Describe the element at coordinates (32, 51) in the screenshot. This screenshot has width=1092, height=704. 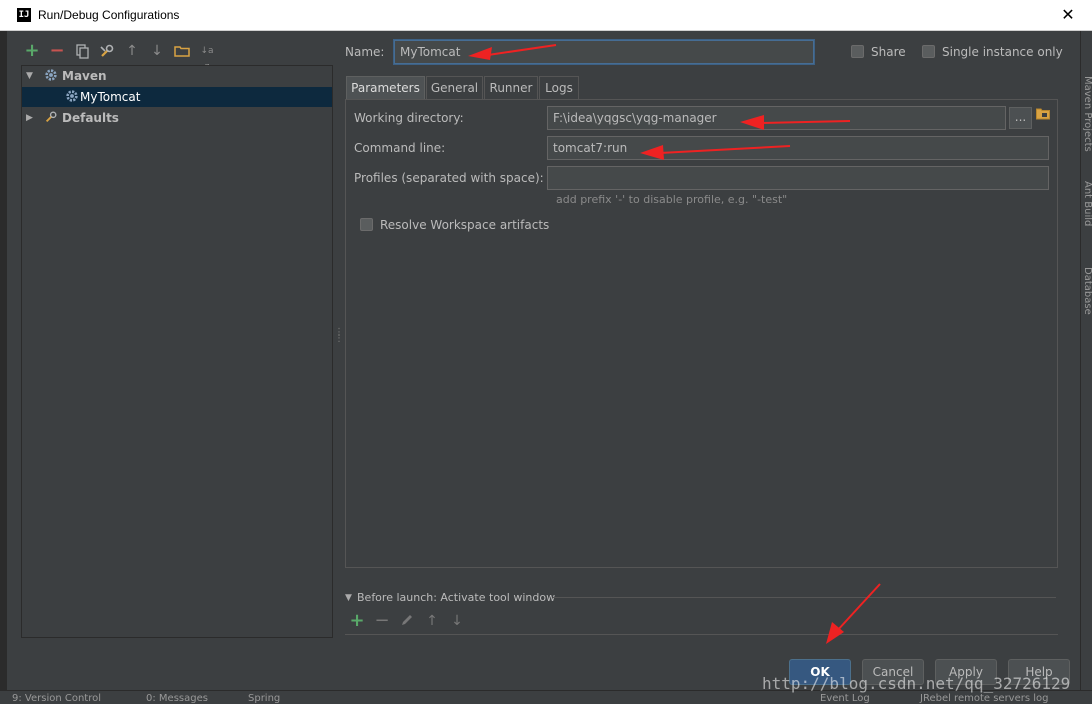
I see `add-configuration-button: +` at that location.